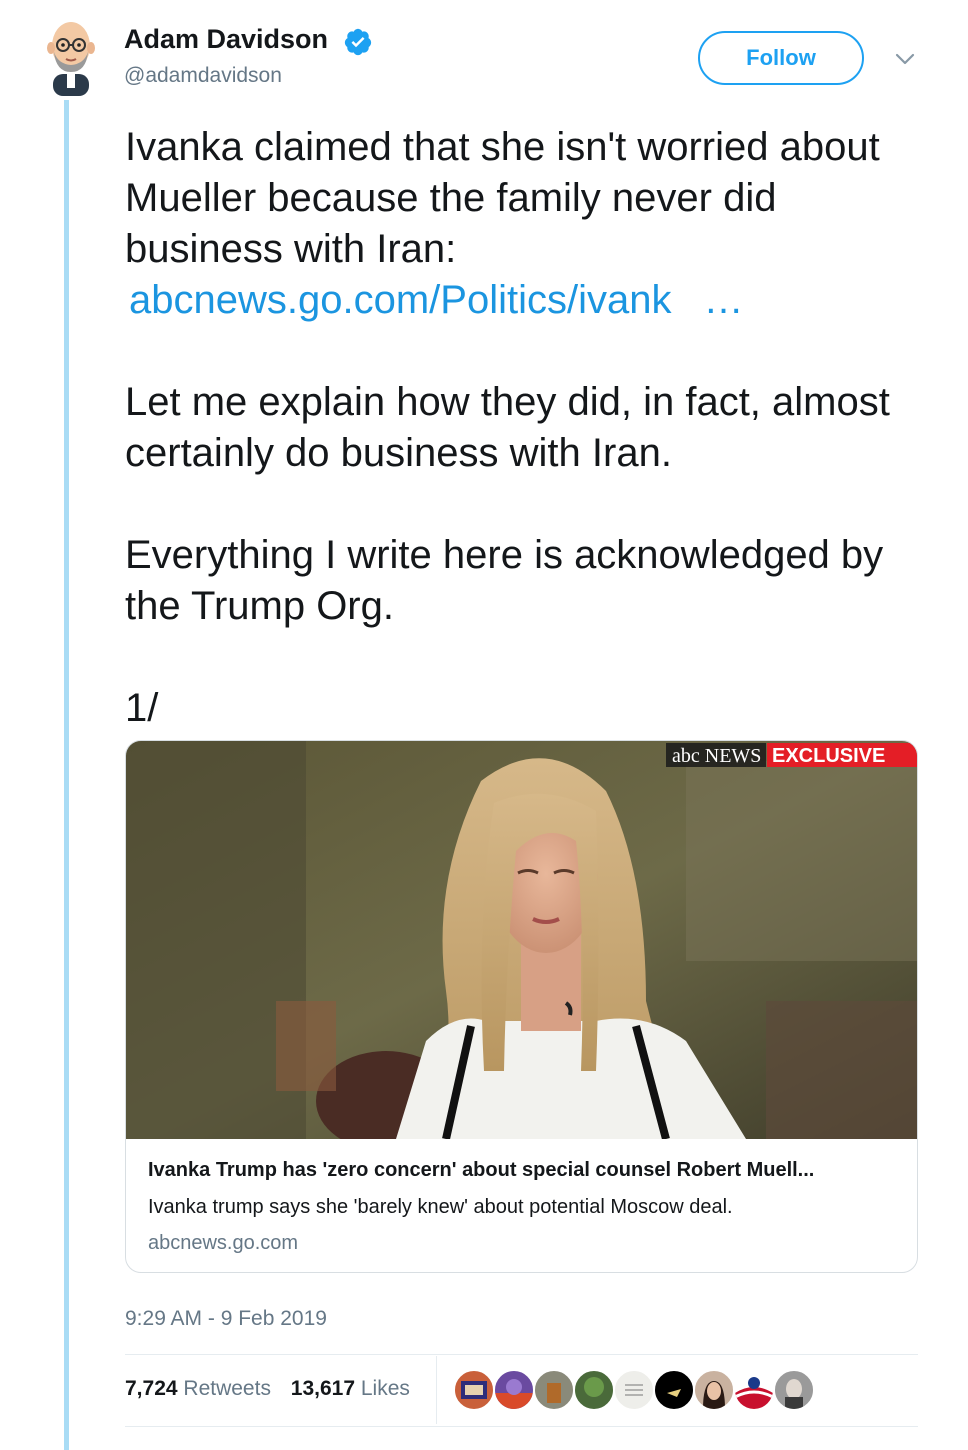 This screenshot has height=1450, width=968. Describe the element at coordinates (198, 1388) in the screenshot. I see `retweets-stat: 7,724 Retweets` at that location.